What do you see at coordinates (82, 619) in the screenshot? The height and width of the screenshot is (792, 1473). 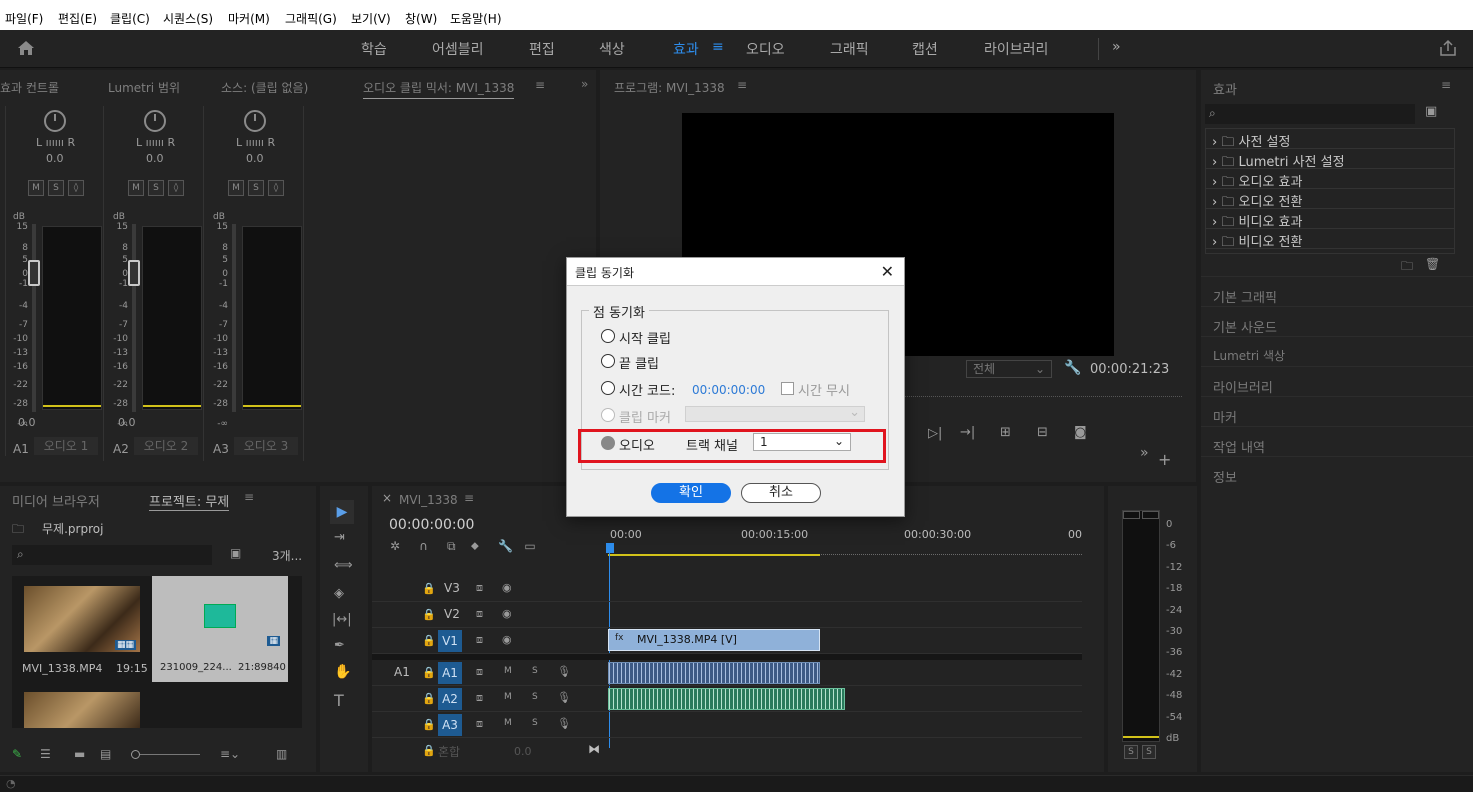 I see `clip-thumbnail: ▦▦` at bounding box center [82, 619].